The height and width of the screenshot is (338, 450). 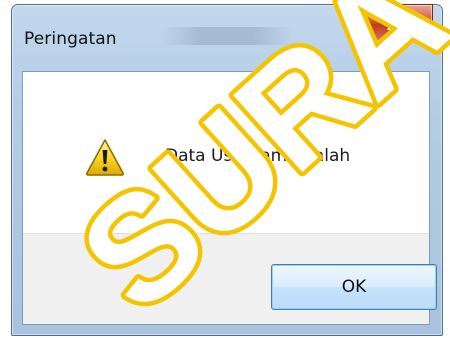 What do you see at coordinates (258, 156) in the screenshot?
I see `message-text: Data Username Salah` at bounding box center [258, 156].